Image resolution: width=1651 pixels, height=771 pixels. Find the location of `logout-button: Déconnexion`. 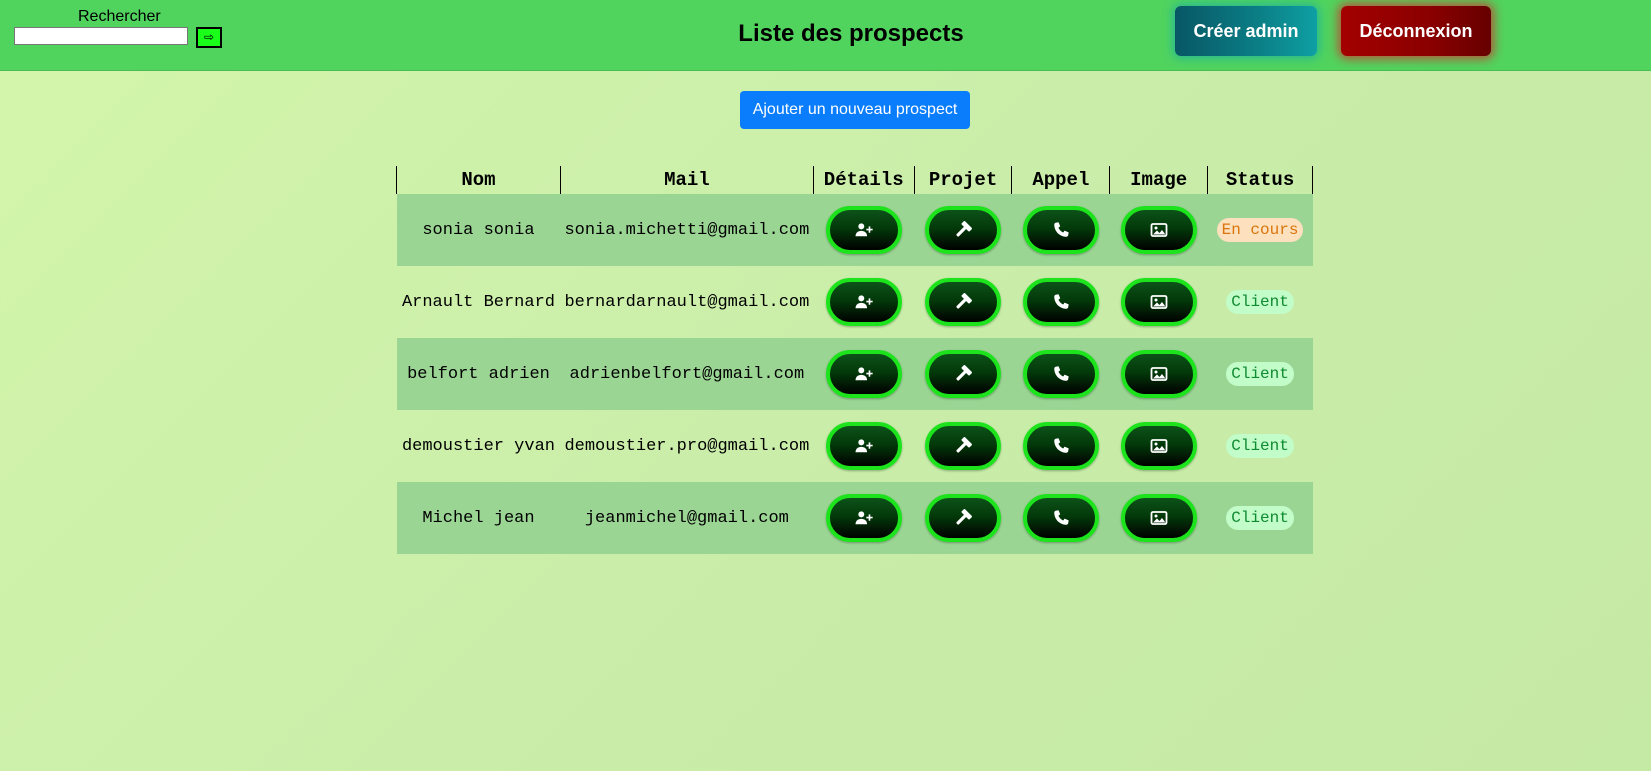

logout-button: Déconnexion is located at coordinates (1416, 31).